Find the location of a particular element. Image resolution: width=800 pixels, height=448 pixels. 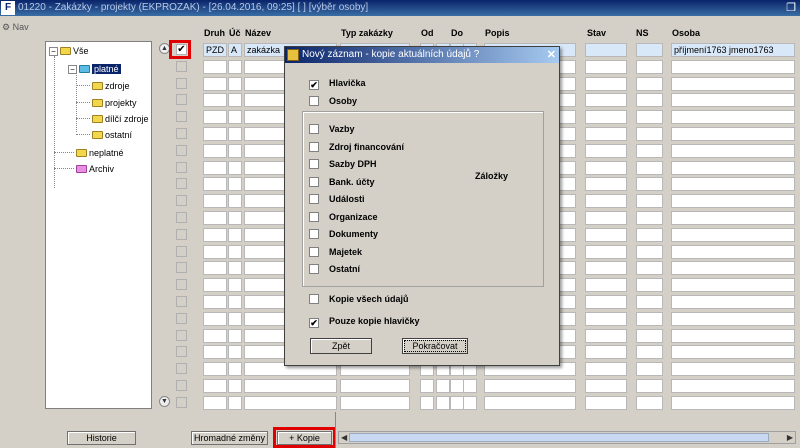

option-item: Ostatní is located at coordinates (334, 269).